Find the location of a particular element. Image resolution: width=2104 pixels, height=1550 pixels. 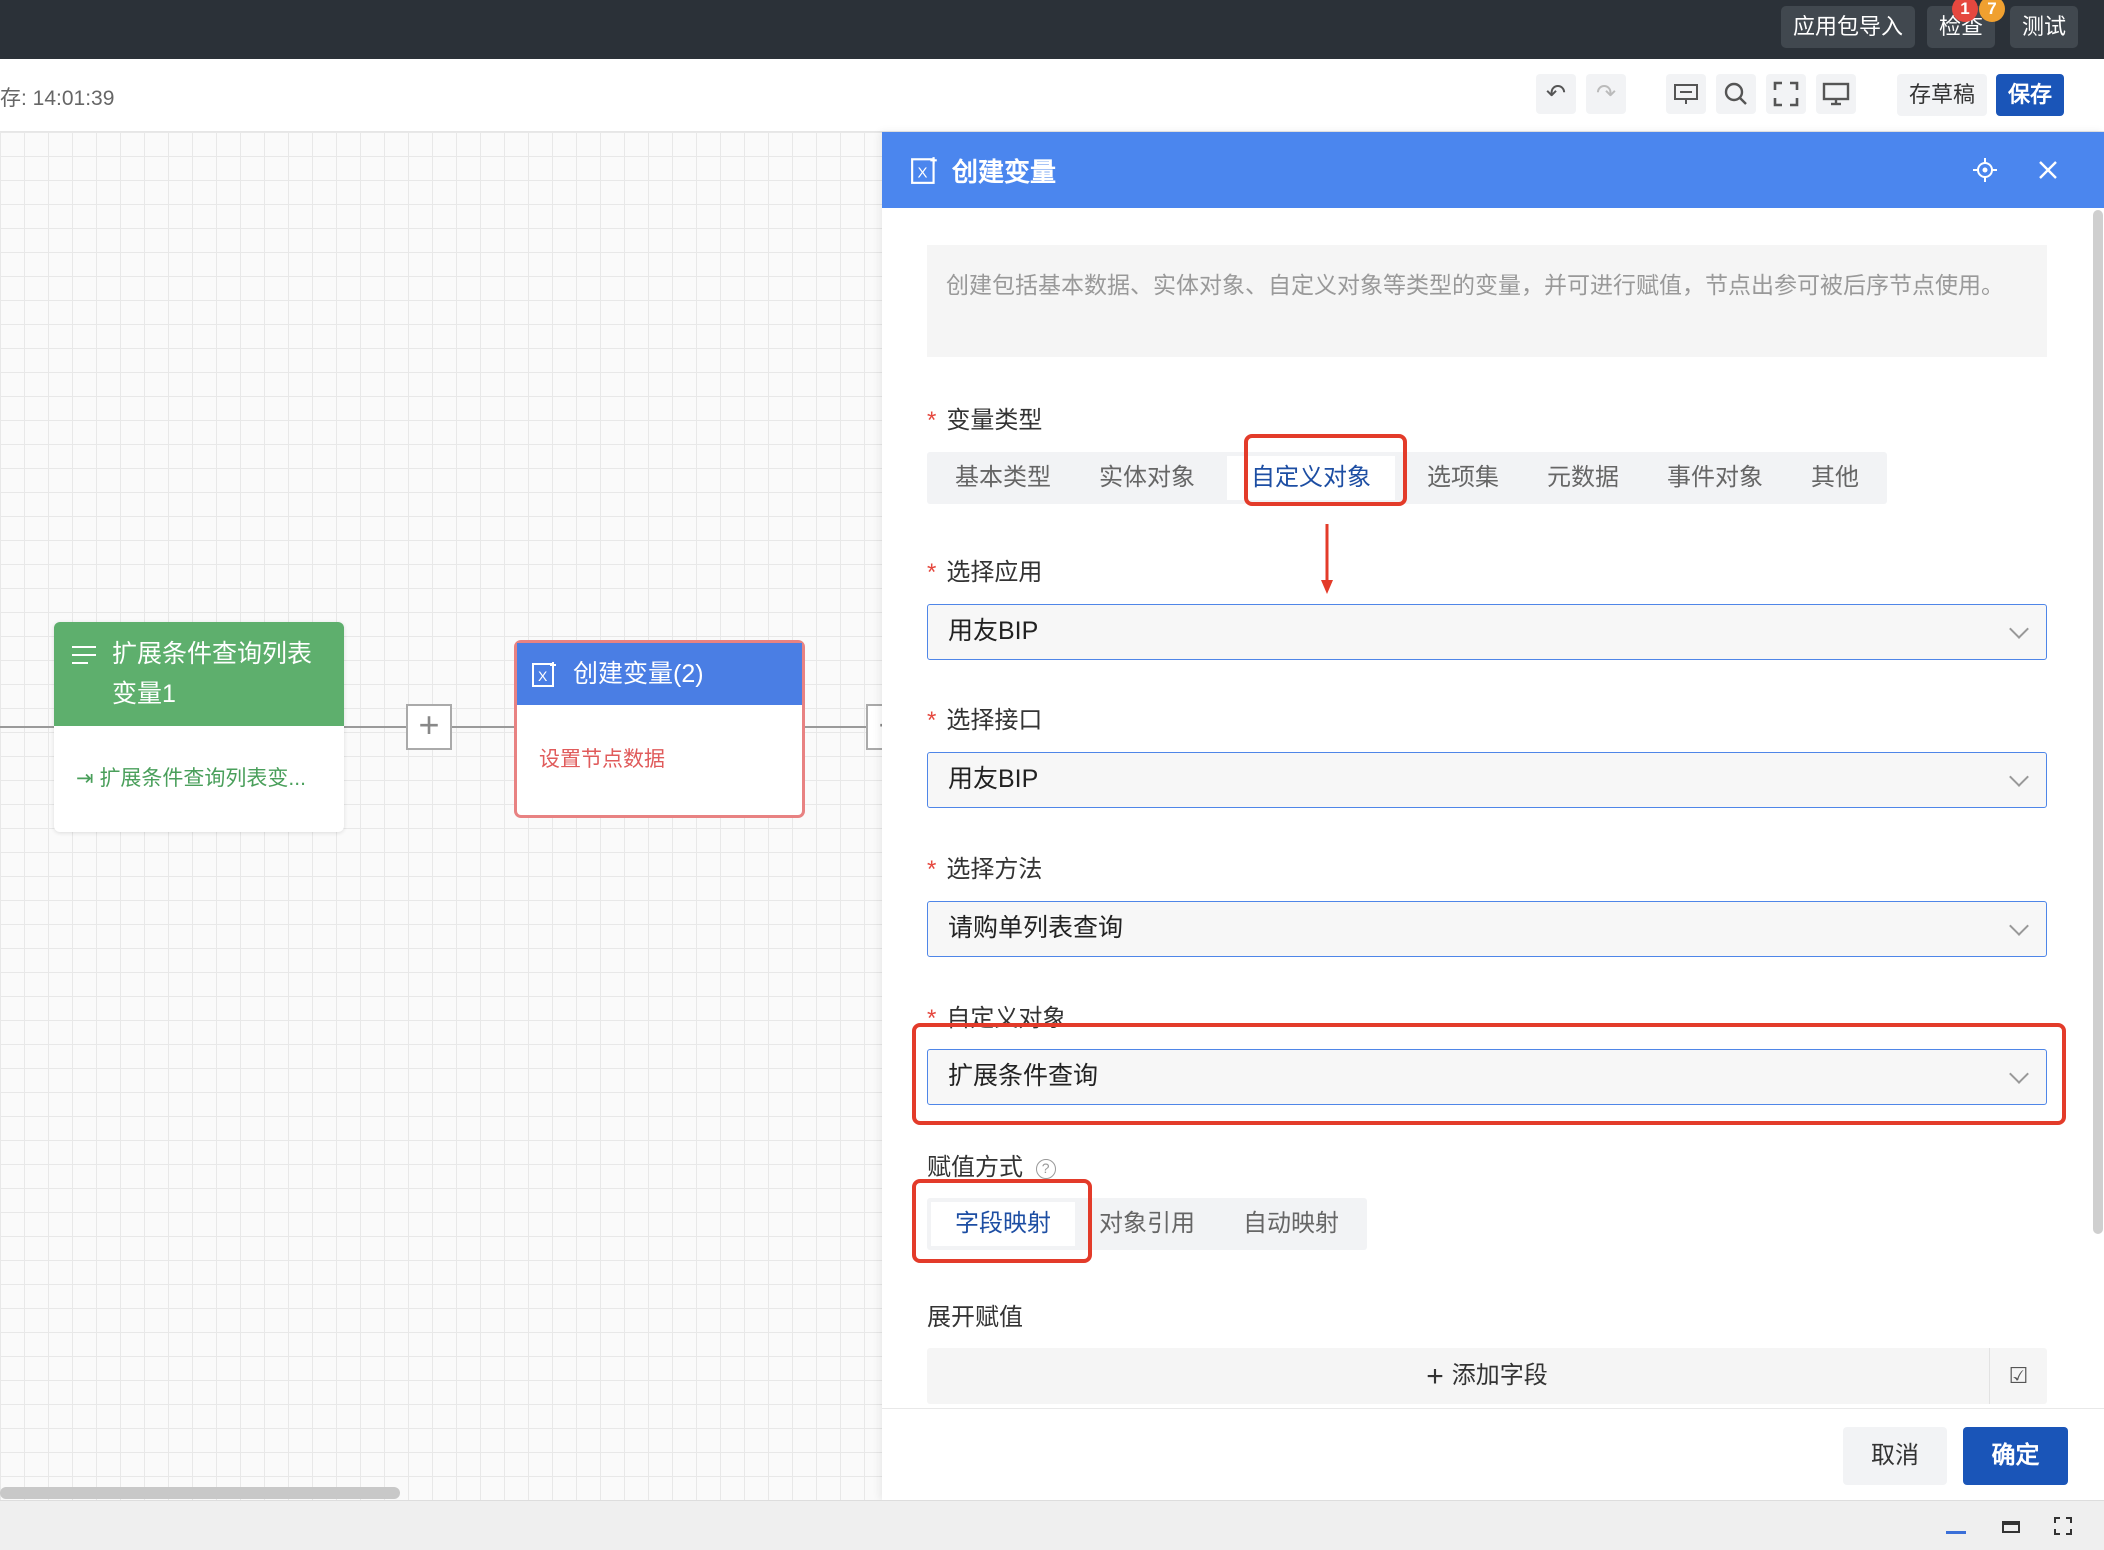

select-app-label: * 选择应用 is located at coordinates (985, 572).